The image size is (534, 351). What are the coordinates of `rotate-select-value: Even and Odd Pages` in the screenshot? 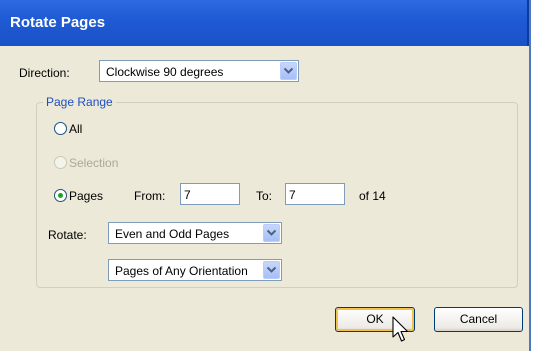 It's located at (172, 234).